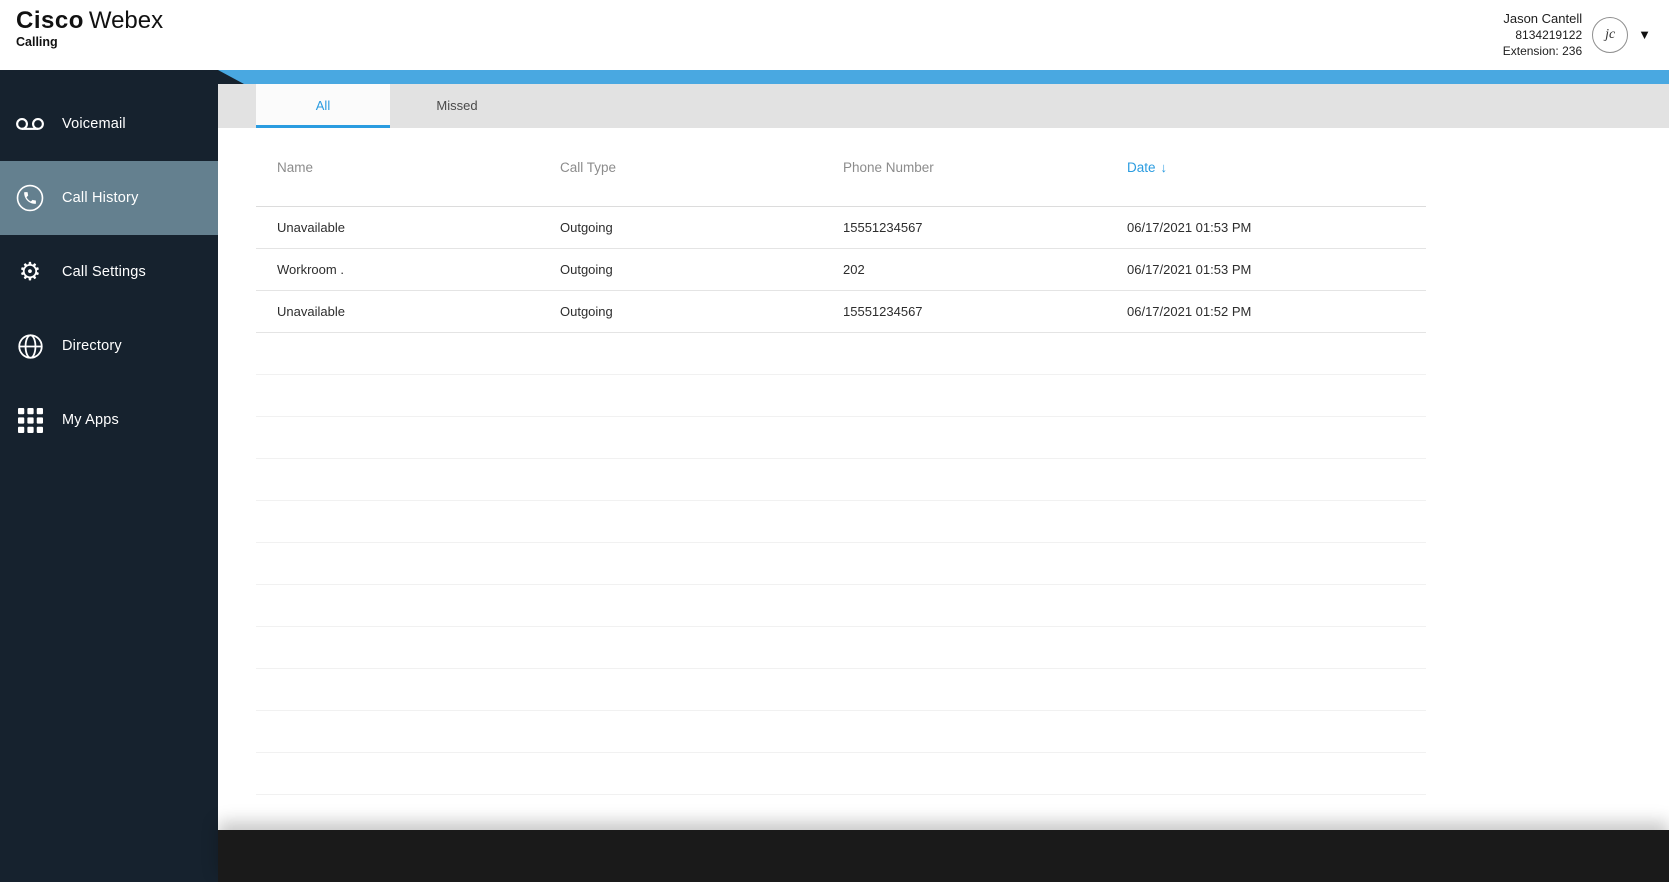 Image resolution: width=1669 pixels, height=882 pixels. What do you see at coordinates (1543, 18) in the screenshot?
I see `user-name: Jason Cantell` at bounding box center [1543, 18].